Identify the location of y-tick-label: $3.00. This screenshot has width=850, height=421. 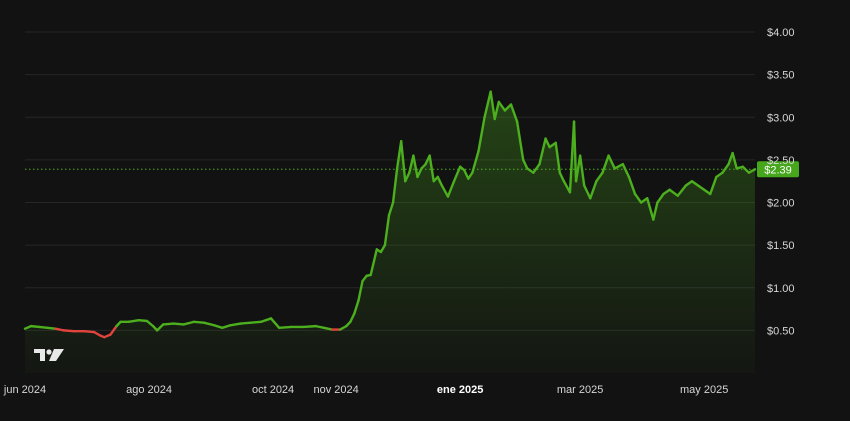
(781, 118).